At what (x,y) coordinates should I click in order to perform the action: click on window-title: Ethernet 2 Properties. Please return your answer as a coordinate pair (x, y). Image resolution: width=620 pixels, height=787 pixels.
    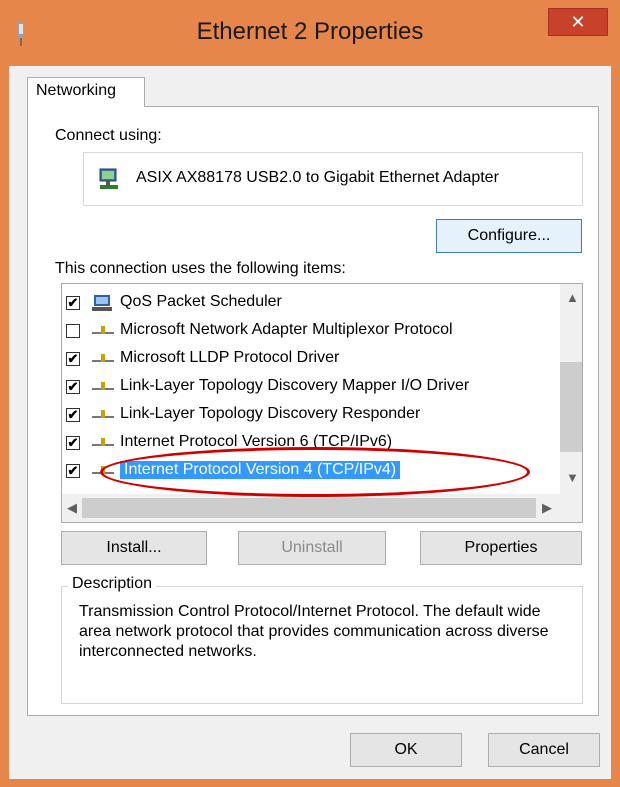
    Looking at the image, I should click on (310, 31).